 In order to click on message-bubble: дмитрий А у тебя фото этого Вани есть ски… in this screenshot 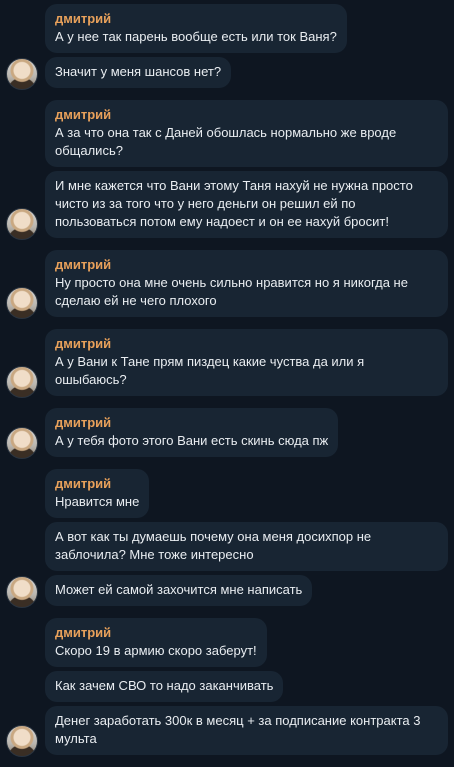, I will do `click(192, 432)`.